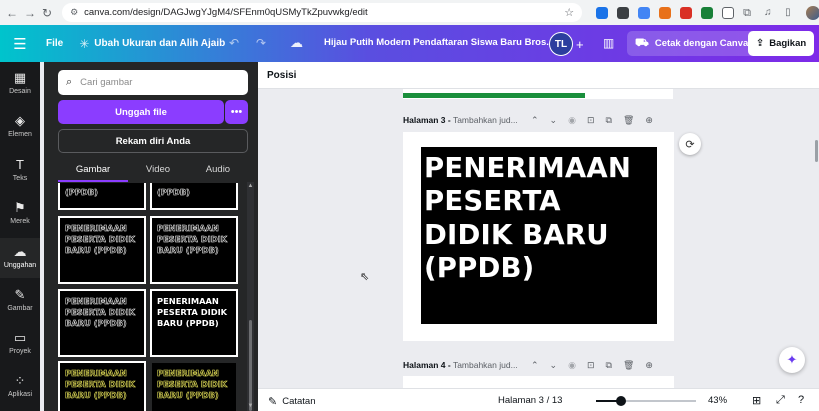  I want to click on sparkle-icon: ✳, so click(84, 43).